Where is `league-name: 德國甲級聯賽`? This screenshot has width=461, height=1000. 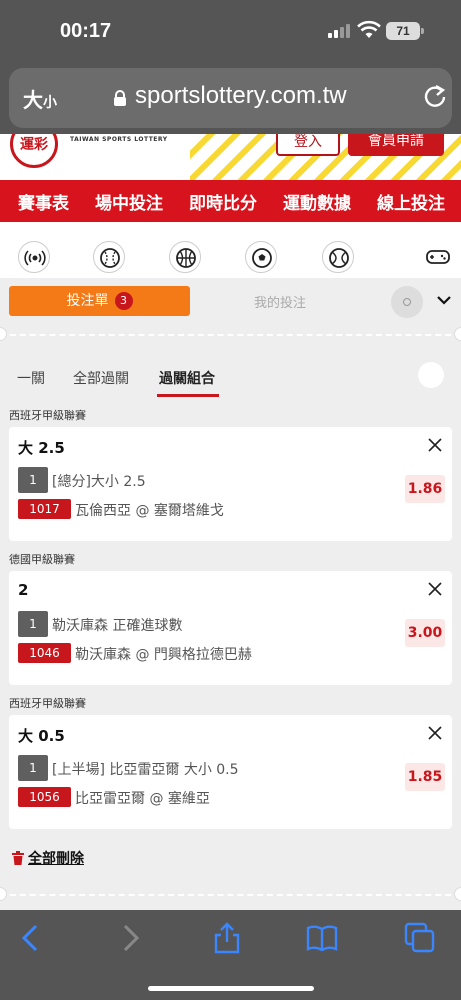
league-name: 德國甲級聯賽 is located at coordinates (42, 559).